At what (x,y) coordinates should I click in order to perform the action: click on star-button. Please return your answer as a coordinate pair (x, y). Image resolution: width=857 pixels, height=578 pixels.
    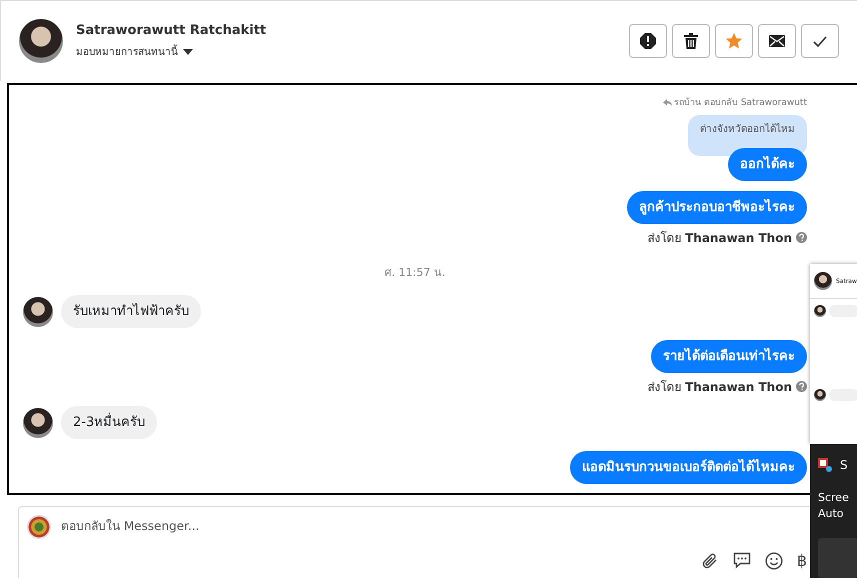
    Looking at the image, I should click on (734, 41).